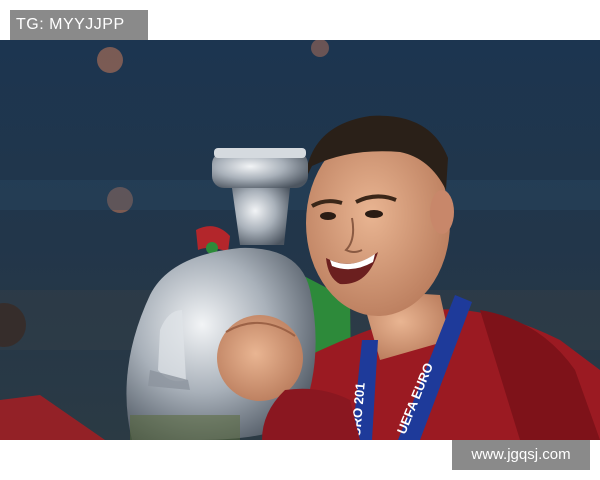 Image resolution: width=600 pixels, height=480 pixels. I want to click on watermark-top: TG: MYYJJPP, so click(79, 25).